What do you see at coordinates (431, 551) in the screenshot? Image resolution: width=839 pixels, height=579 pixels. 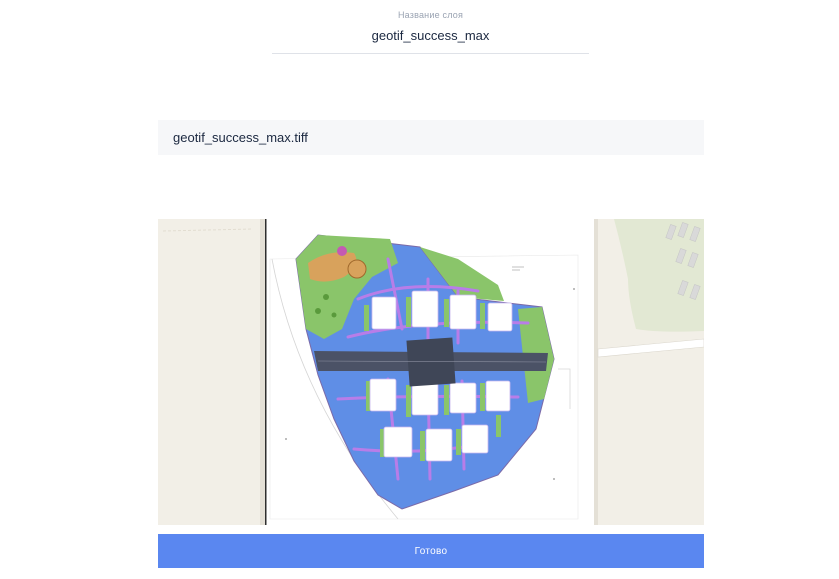 I see `done-button: Готово` at bounding box center [431, 551].